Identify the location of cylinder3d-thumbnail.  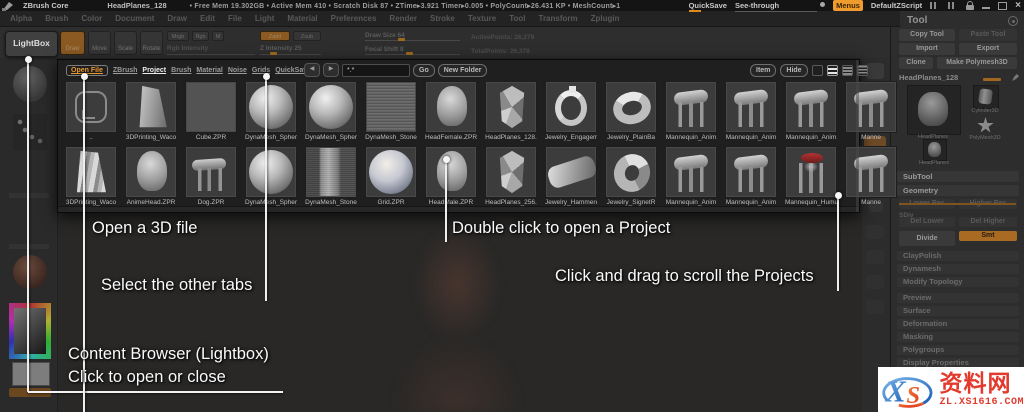
(986, 97).